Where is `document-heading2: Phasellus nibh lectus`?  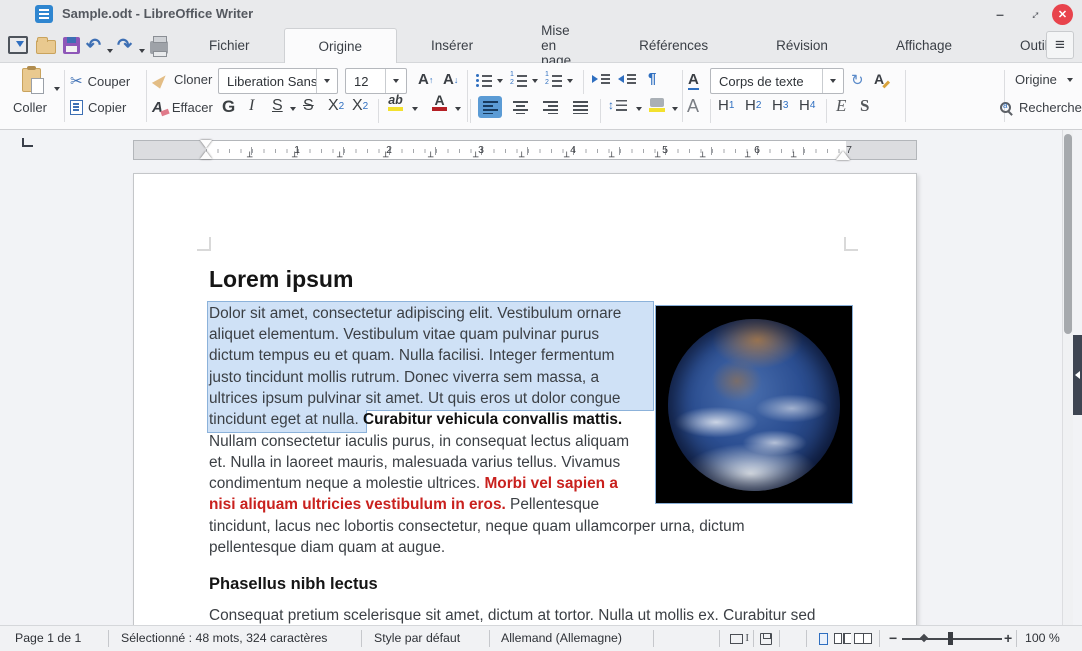
document-heading2: Phasellus nibh lectus is located at coordinates (293, 584).